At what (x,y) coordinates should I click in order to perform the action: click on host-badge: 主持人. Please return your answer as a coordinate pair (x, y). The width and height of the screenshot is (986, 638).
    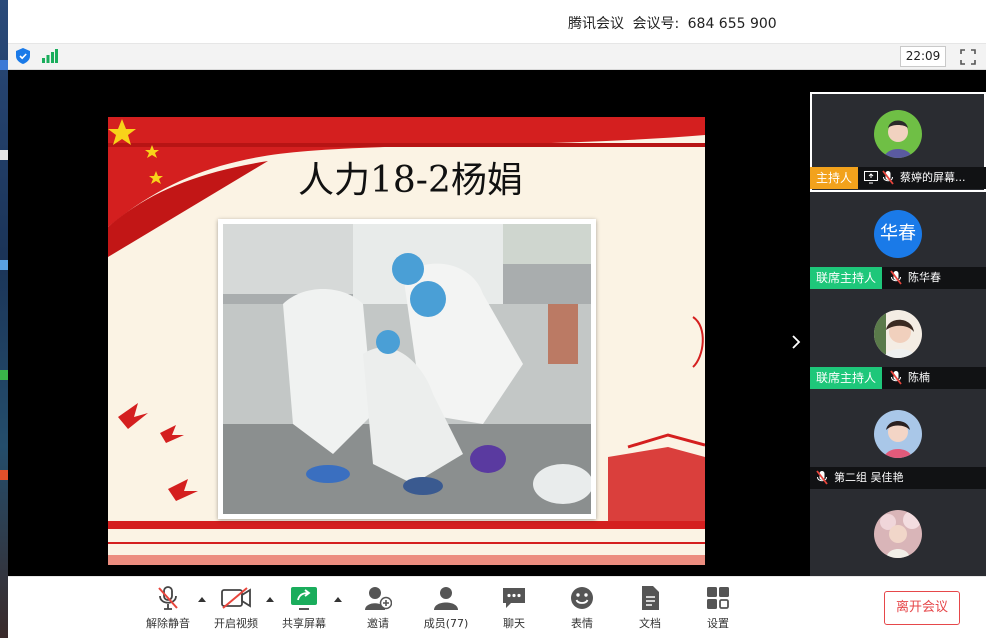
    Looking at the image, I should click on (834, 178).